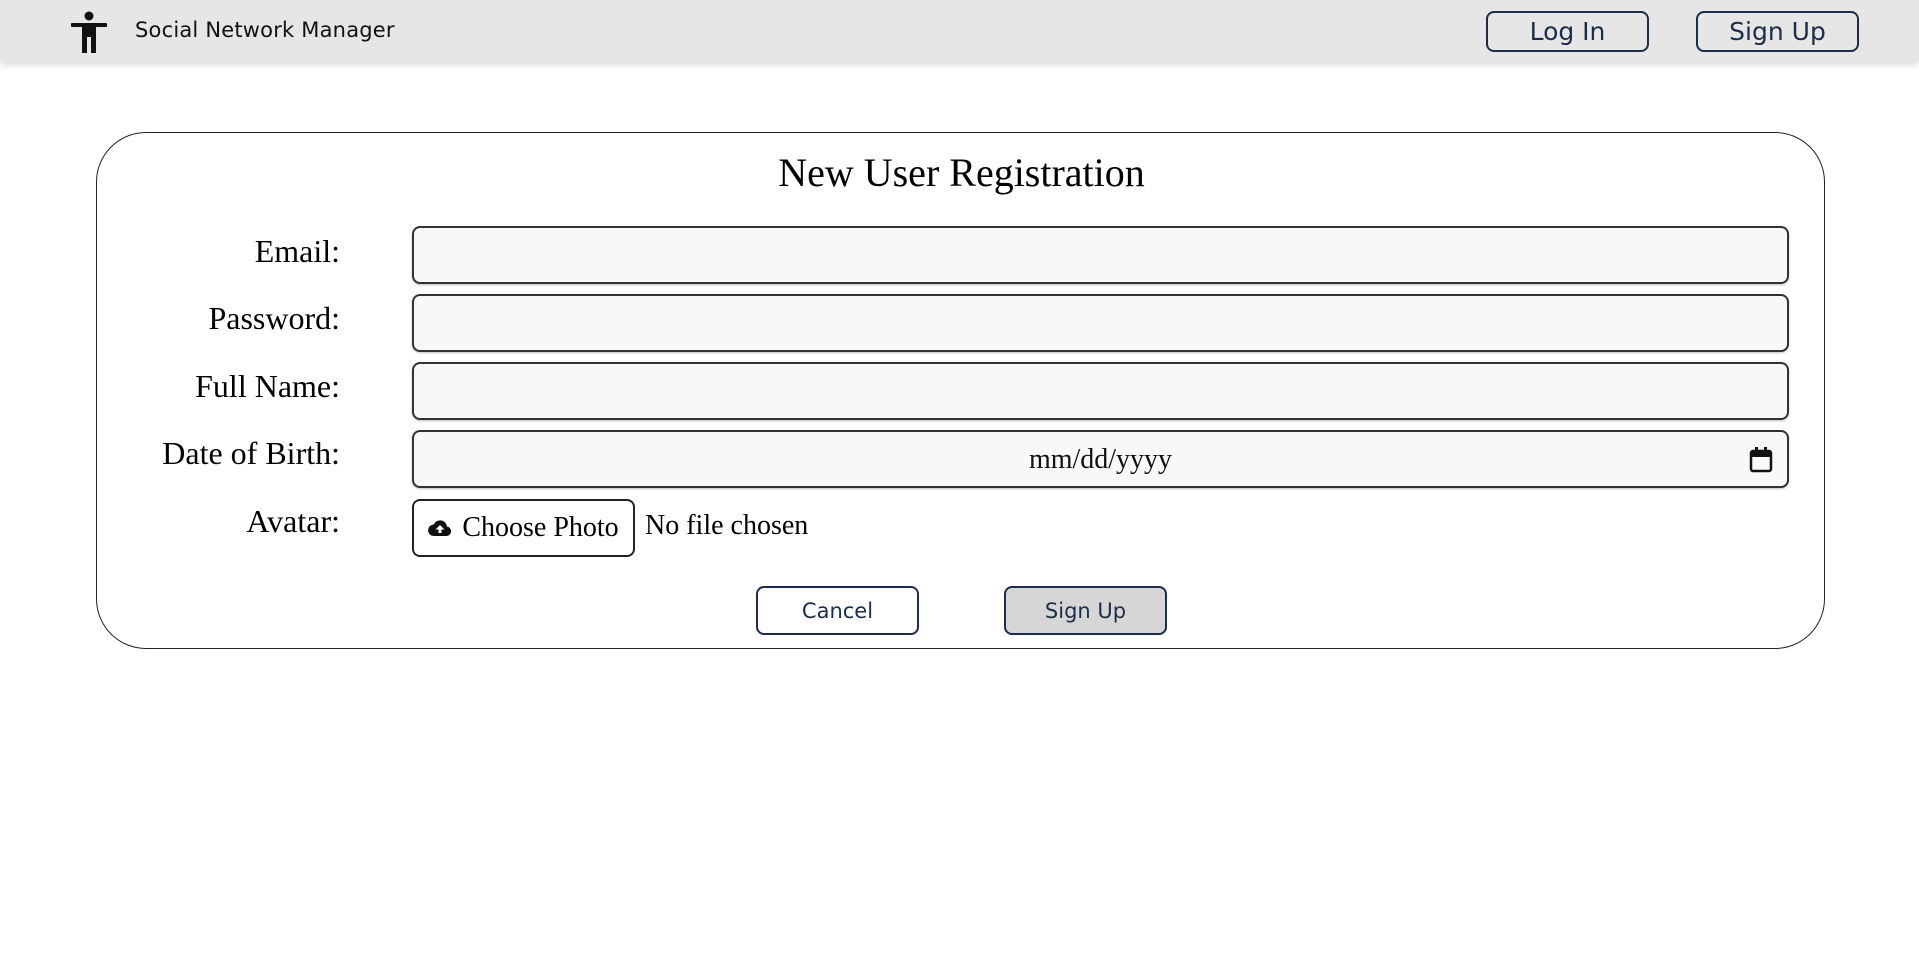  Describe the element at coordinates (1085, 610) in the screenshot. I see `signup-submit-button: Sign Up` at that location.